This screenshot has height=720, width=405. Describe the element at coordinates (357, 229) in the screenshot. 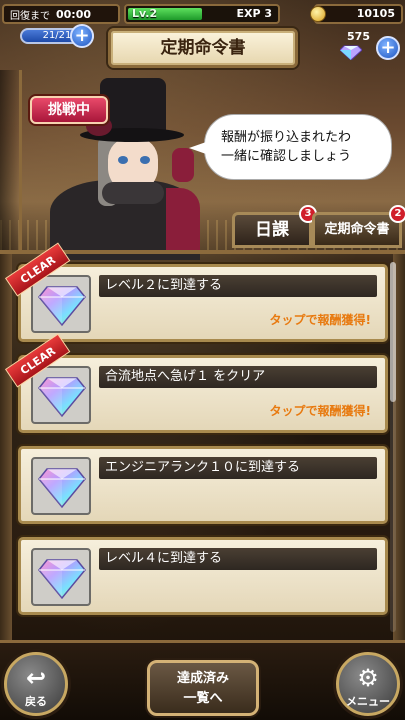

I see `tab-periodic-label: 定期命令書` at that location.